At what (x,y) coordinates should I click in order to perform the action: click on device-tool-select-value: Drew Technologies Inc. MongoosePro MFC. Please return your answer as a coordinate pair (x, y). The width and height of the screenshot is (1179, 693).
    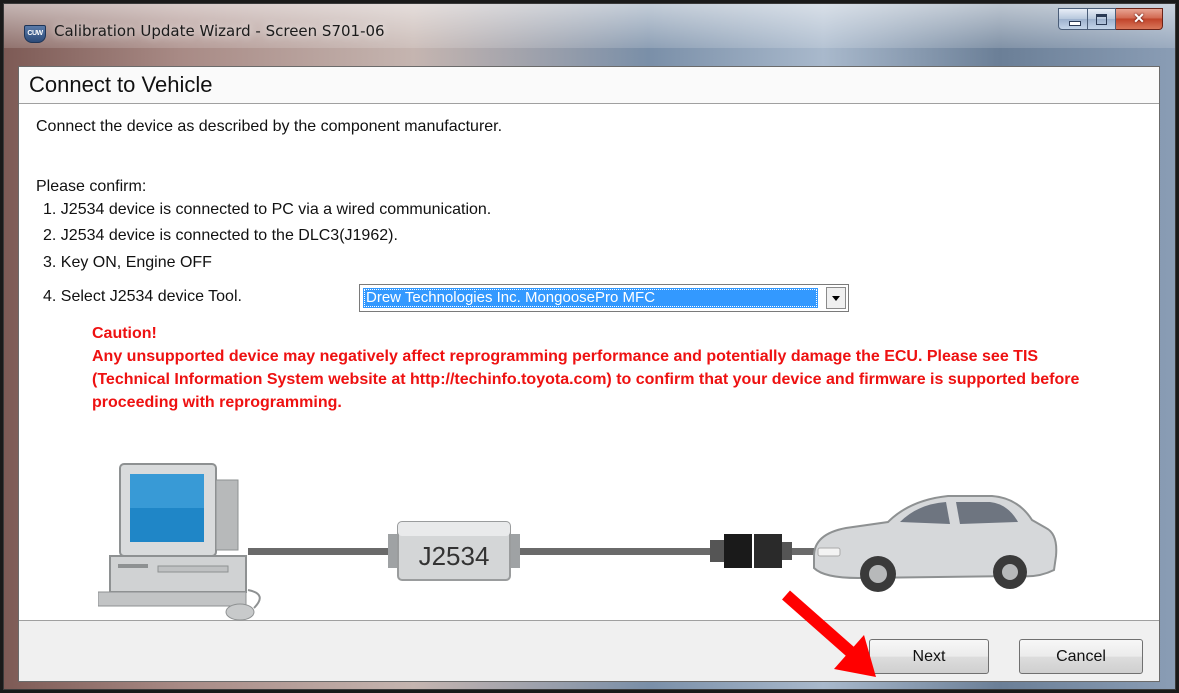
    Looking at the image, I should click on (590, 298).